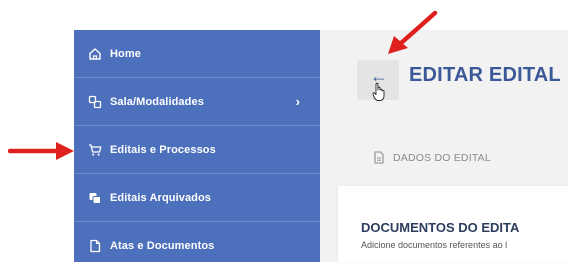 The image size is (568, 270). Describe the element at coordinates (157, 101) in the screenshot. I see `sidebar-item-label: Sala/Modalidades` at that location.